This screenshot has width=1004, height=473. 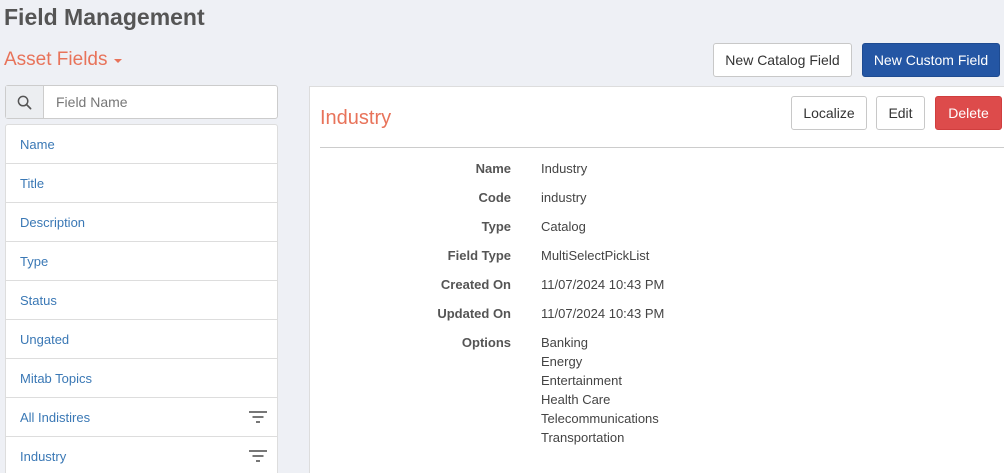 What do you see at coordinates (37, 144) in the screenshot?
I see `list-item-label: Name` at bounding box center [37, 144].